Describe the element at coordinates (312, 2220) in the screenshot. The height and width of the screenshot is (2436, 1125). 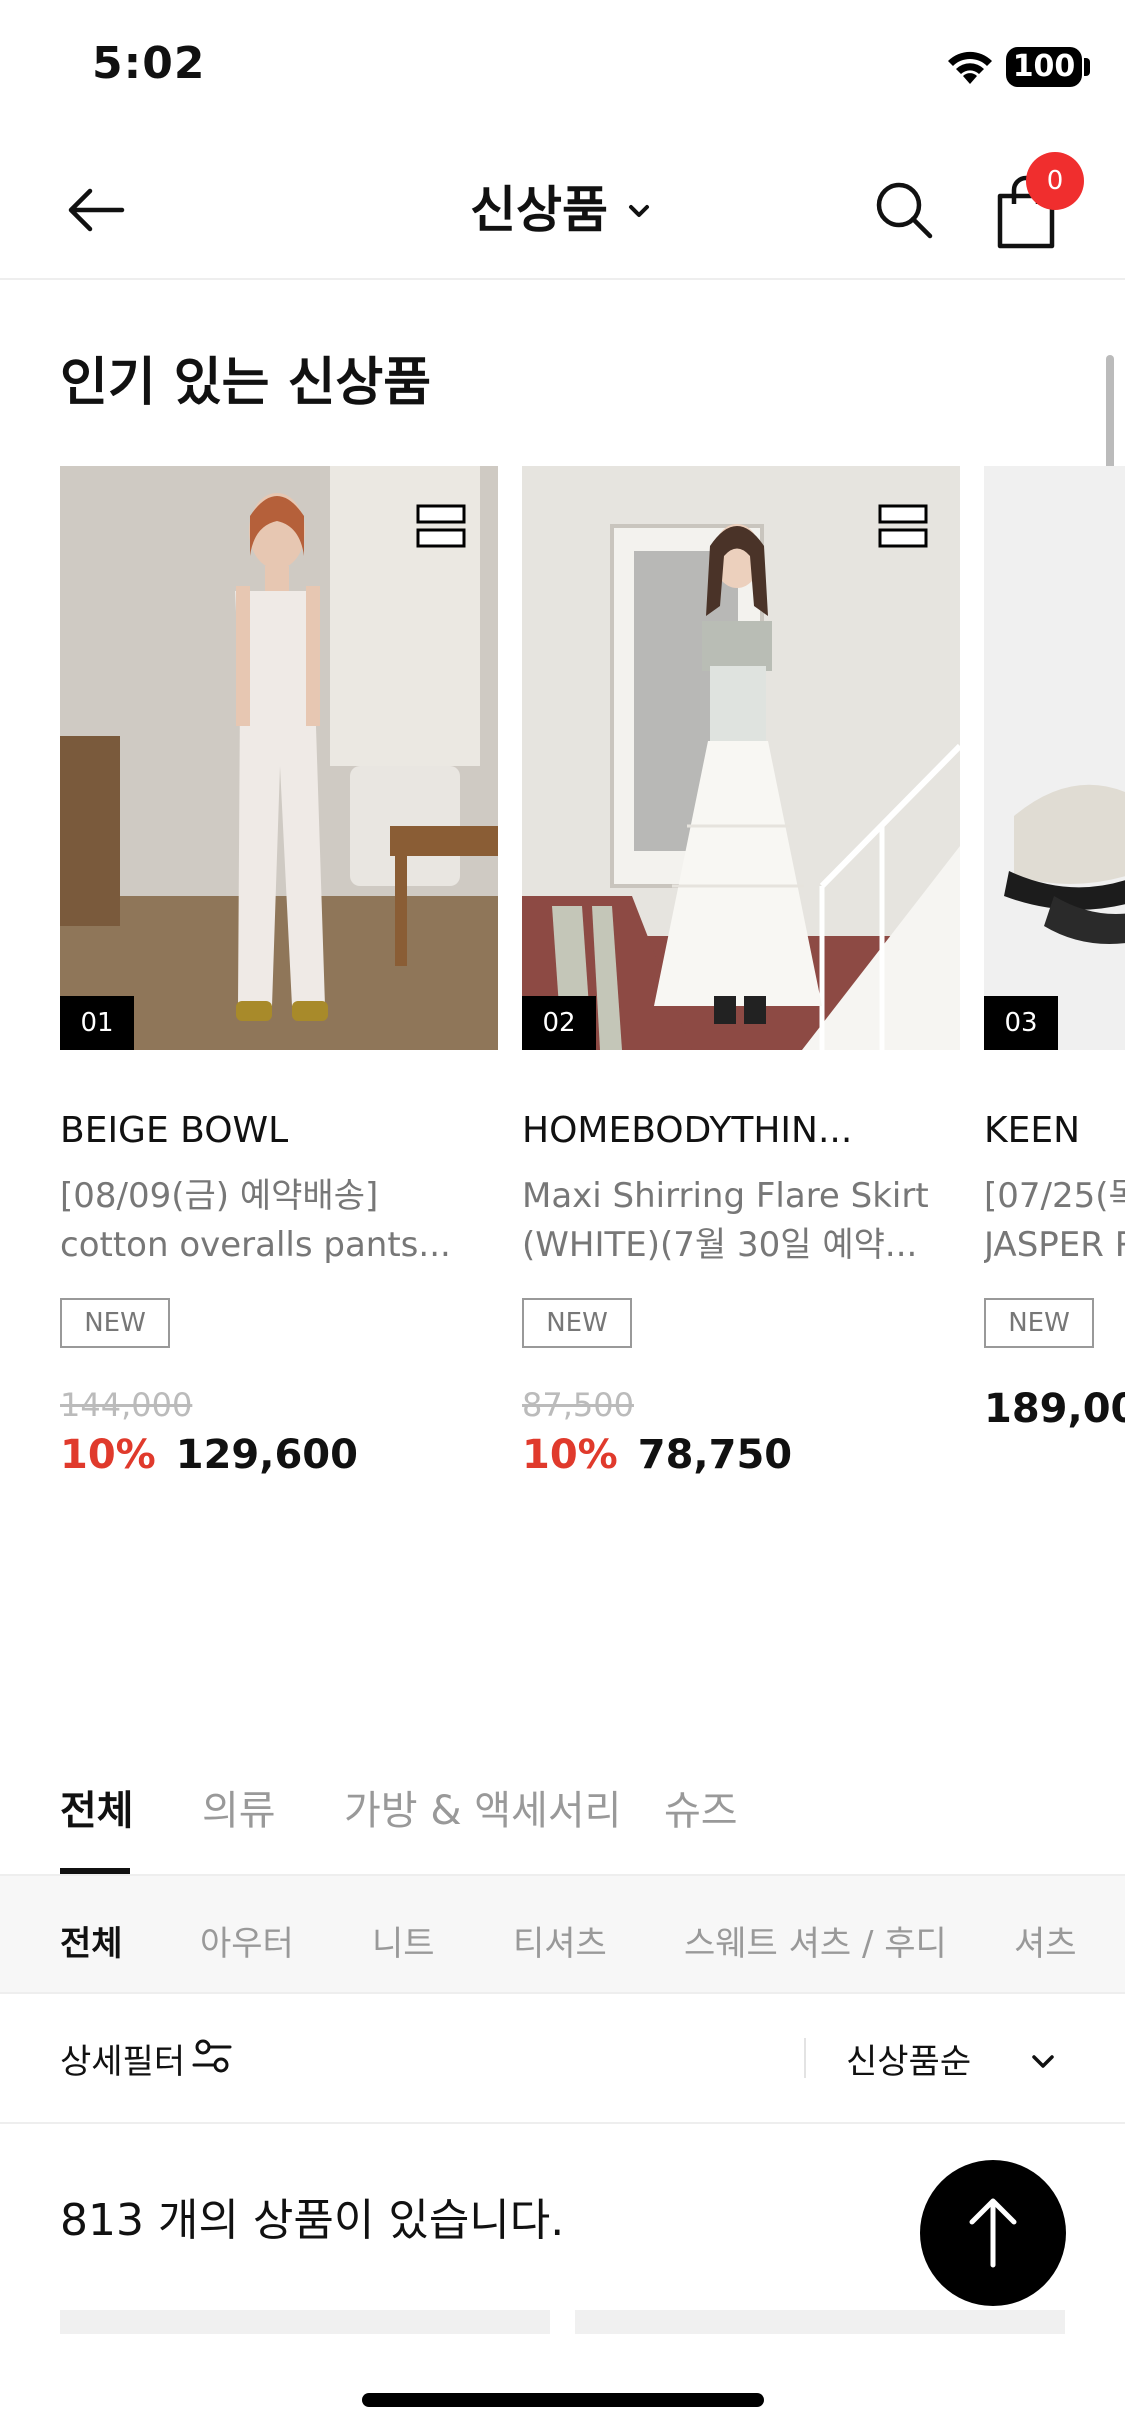
I see `result-count: 813 개의 상품이 있습니다.` at that location.